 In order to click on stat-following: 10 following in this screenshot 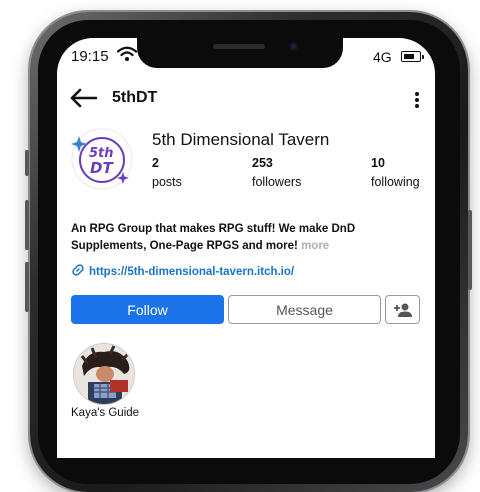, I will do `click(395, 172)`.